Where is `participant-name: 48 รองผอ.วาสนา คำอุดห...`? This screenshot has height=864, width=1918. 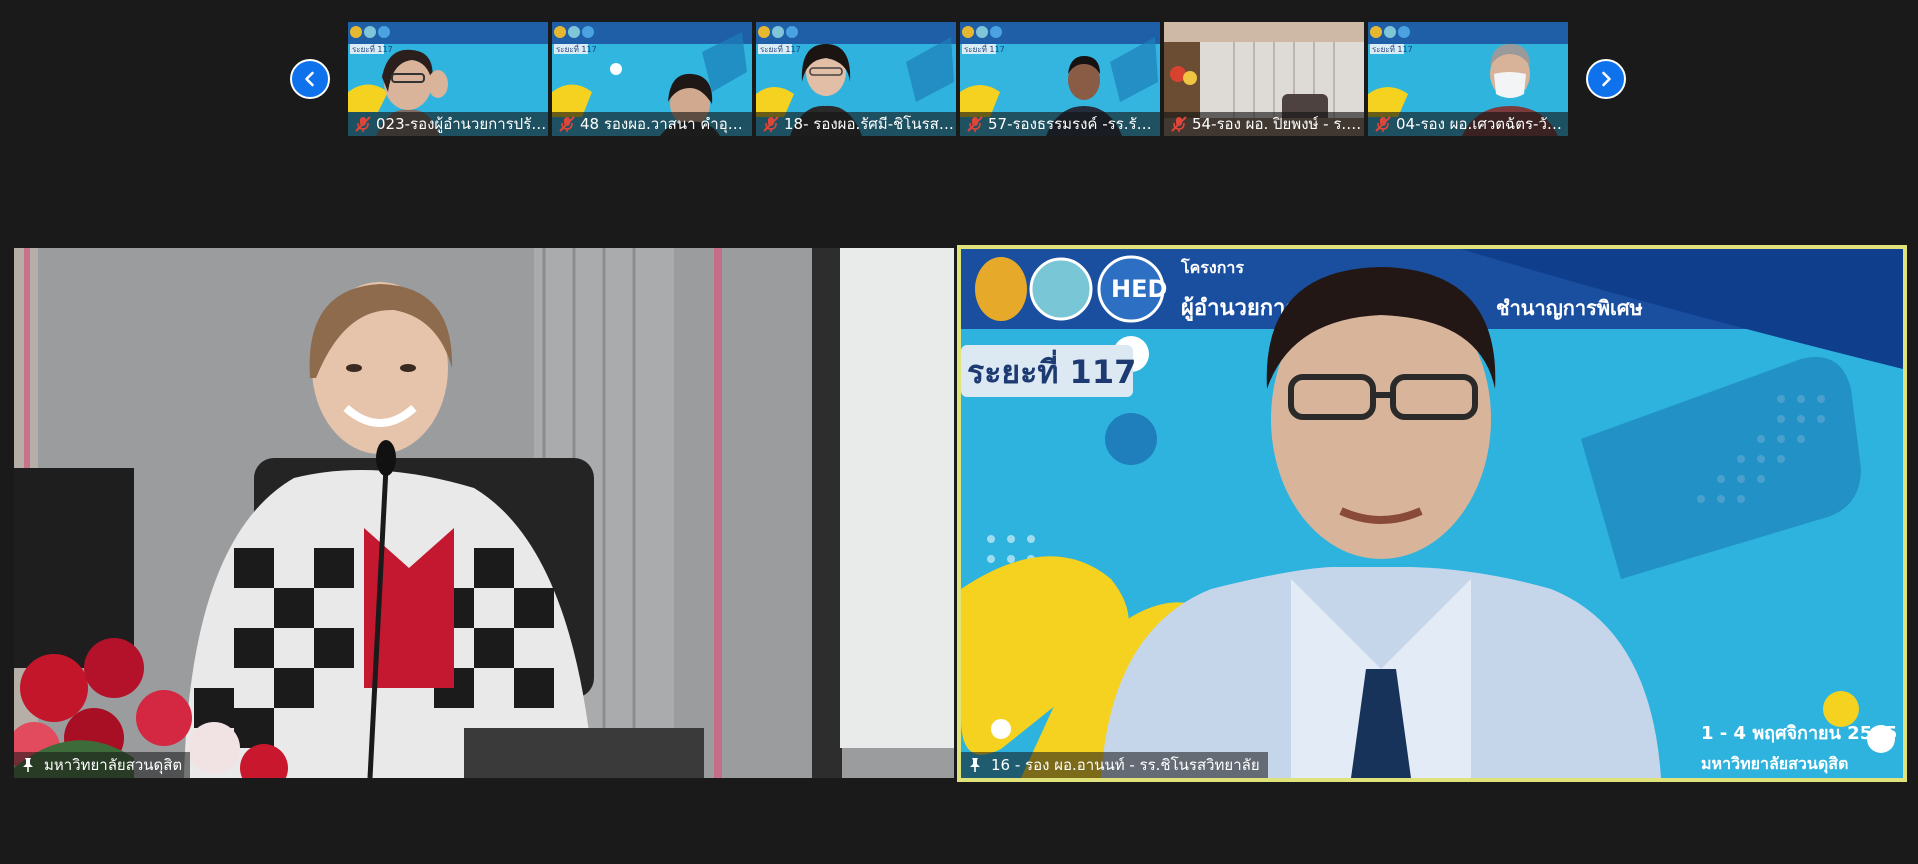
participant-name: 48 รองผอ.วาสนา คำอุดห... is located at coordinates (666, 124).